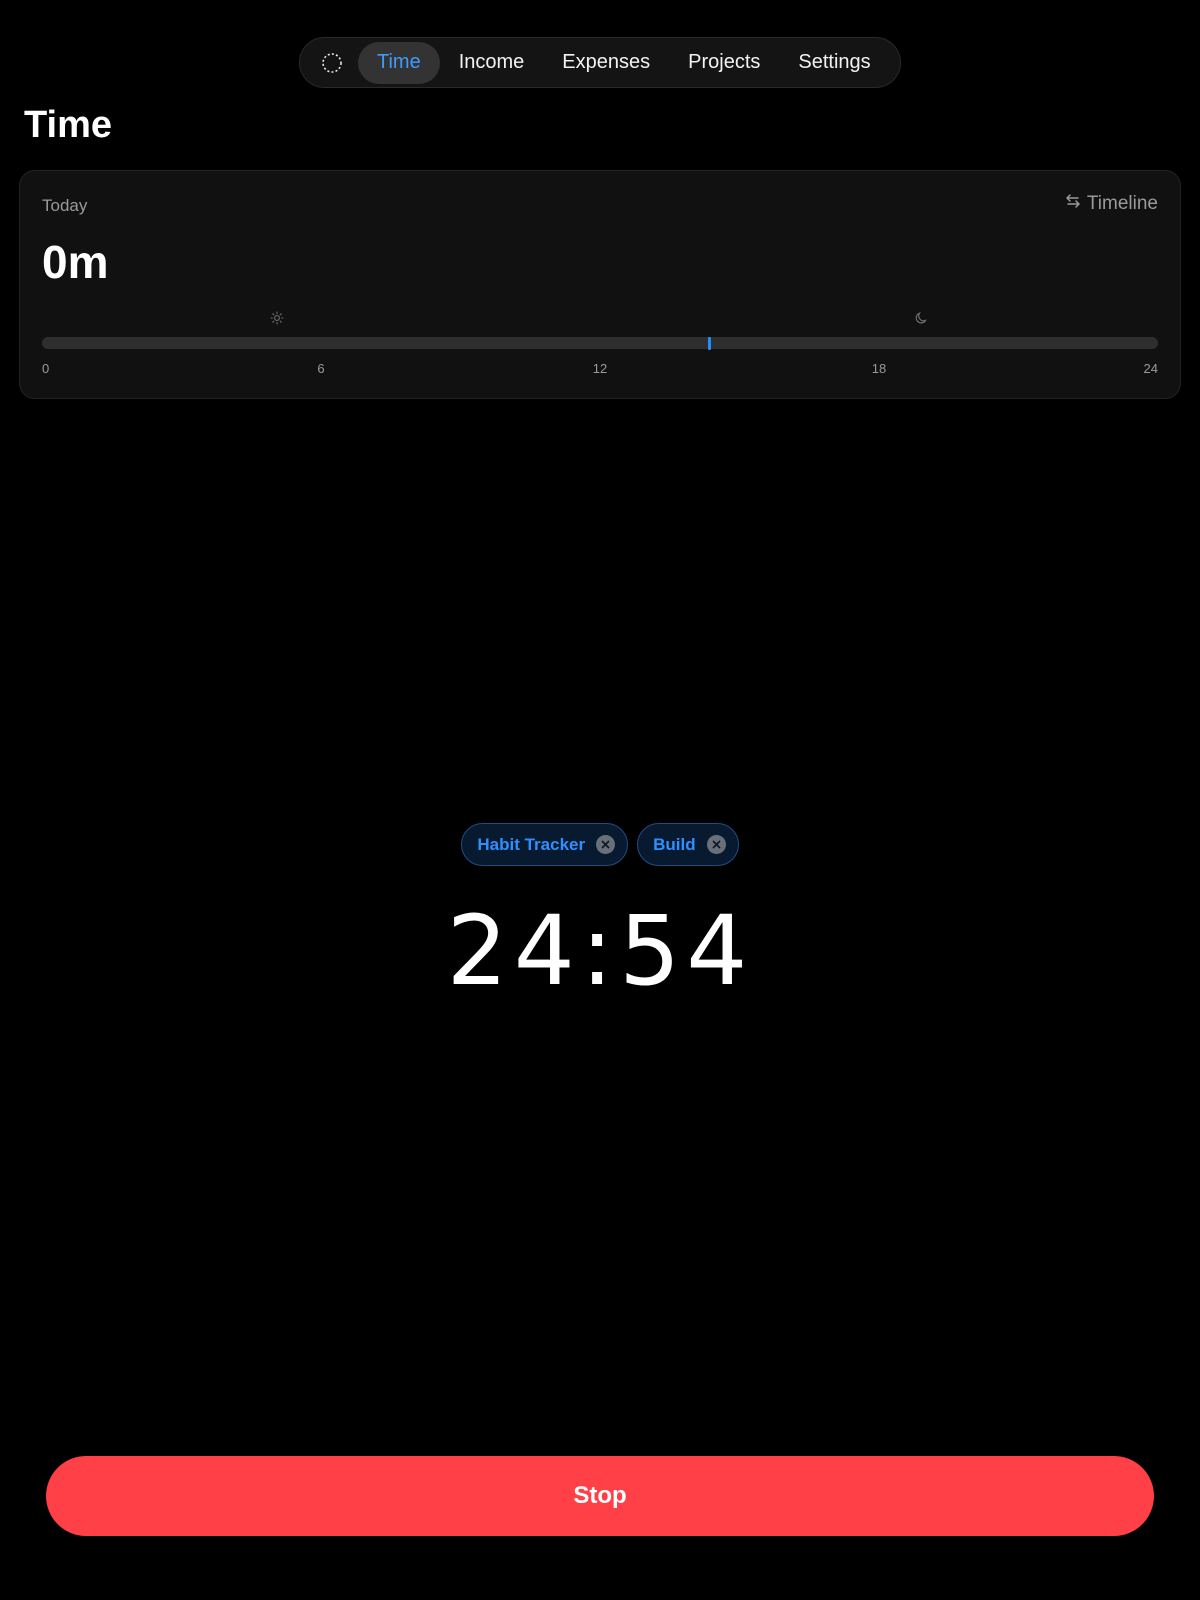 The width and height of the screenshot is (1200, 1600). Describe the element at coordinates (492, 63) in the screenshot. I see `tab-income: Income` at that location.